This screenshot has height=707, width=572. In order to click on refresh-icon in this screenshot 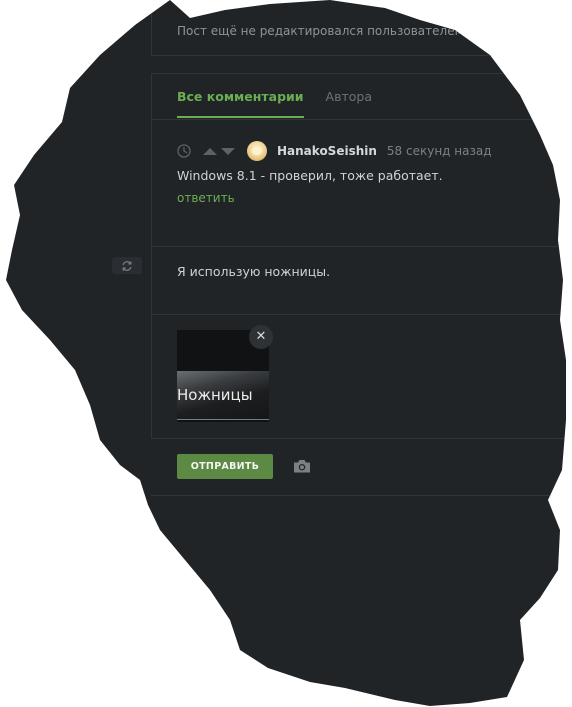, I will do `click(127, 266)`.